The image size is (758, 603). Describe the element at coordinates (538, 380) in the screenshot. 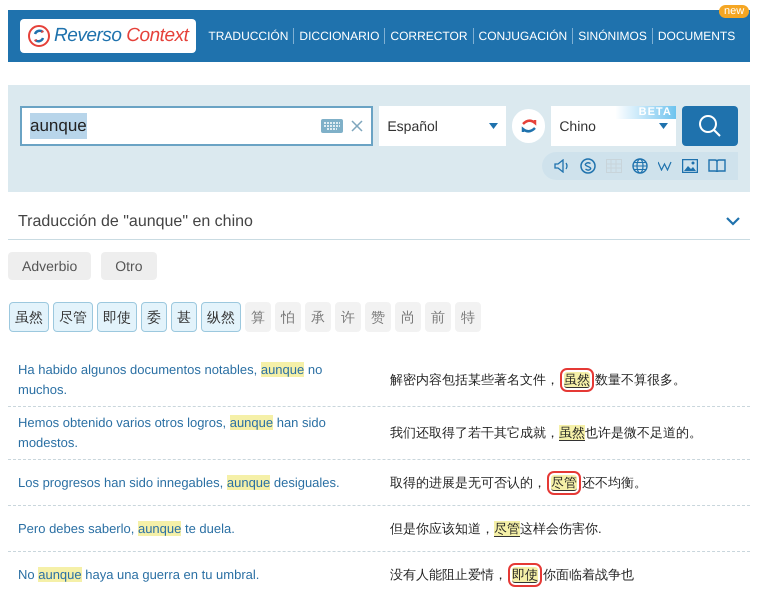

I see `target-sentence: 解密内容包括某些著名文件， 虽然 数量不算很多。` at that location.